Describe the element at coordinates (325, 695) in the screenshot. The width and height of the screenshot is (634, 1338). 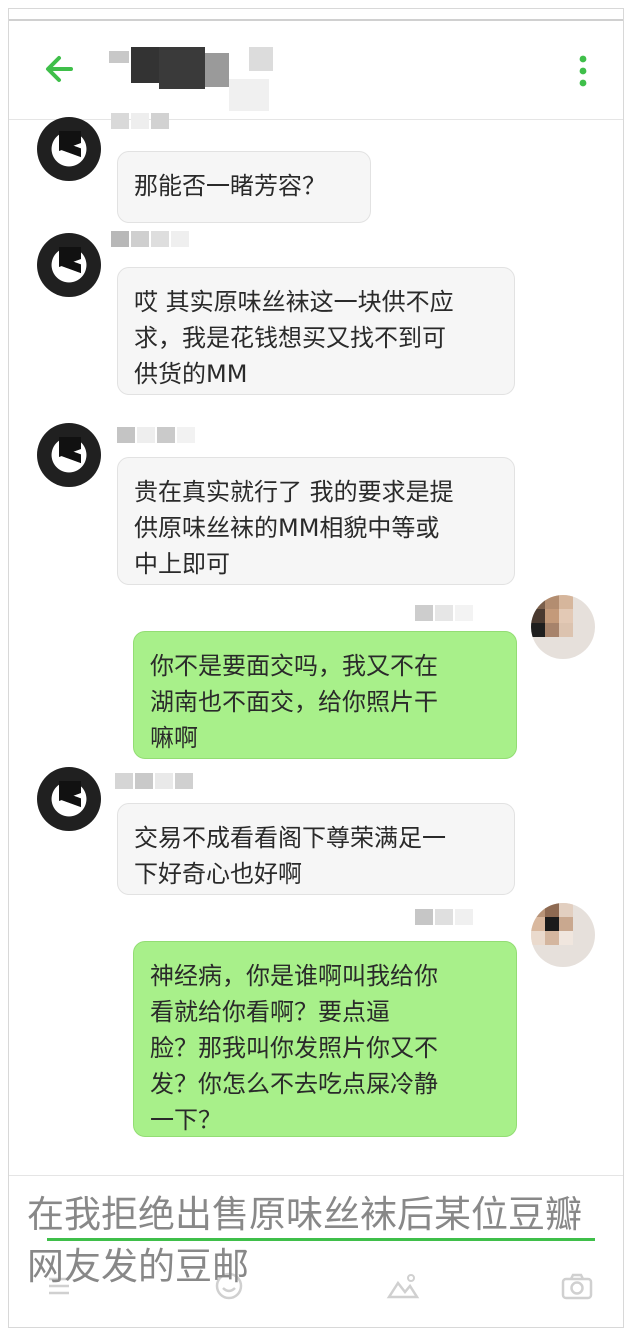
I see `message-bubble-outgoing: 你不是要面交吗，我又不在 湖南也不面交，给你照片干 嘛啊` at that location.